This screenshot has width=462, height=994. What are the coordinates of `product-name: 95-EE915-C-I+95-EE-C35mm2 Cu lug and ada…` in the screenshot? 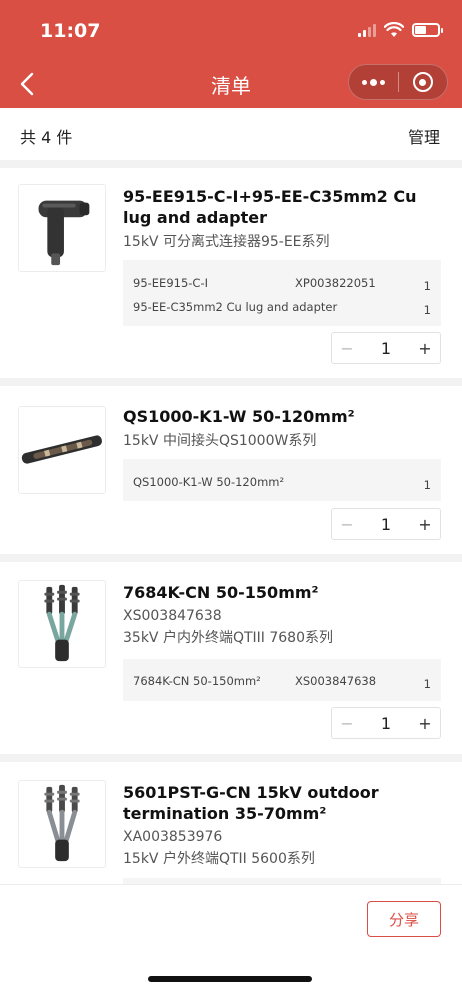 It's located at (282, 207).